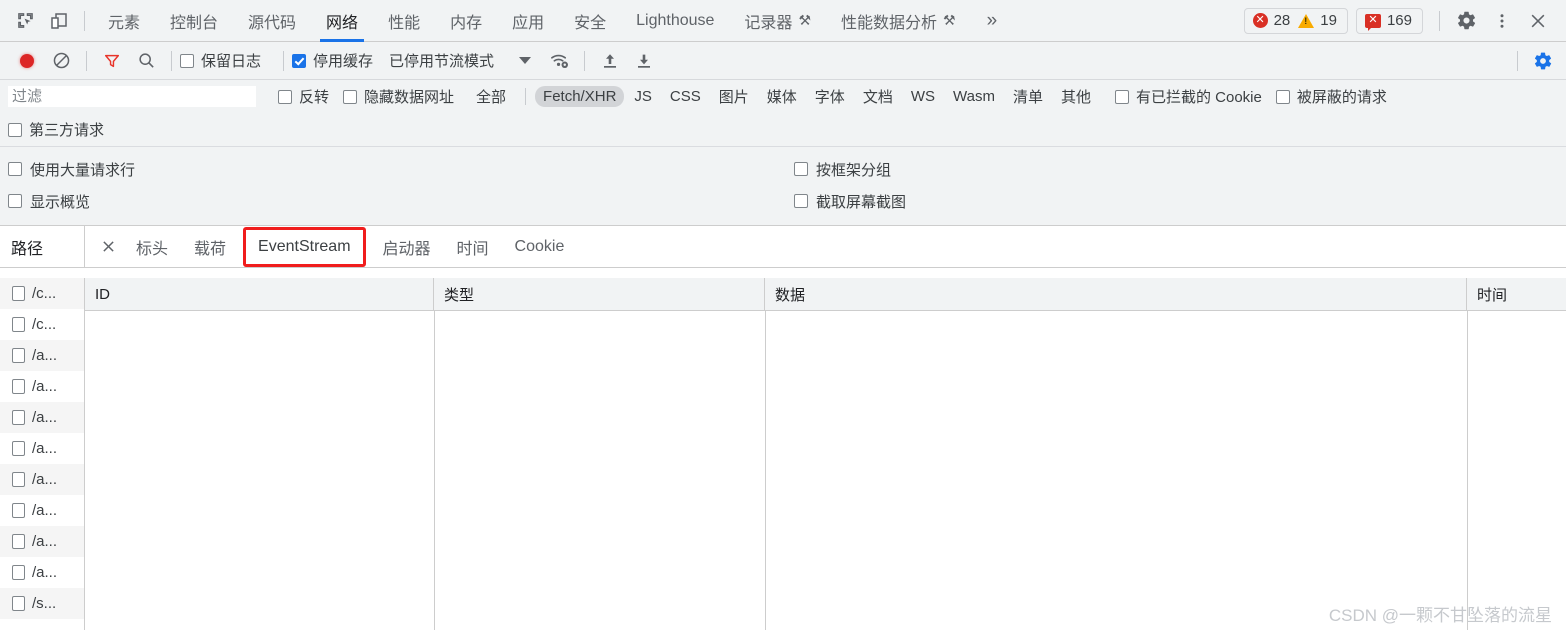 Image resolution: width=1566 pixels, height=630 pixels. I want to click on export-har-icon, so click(644, 61).